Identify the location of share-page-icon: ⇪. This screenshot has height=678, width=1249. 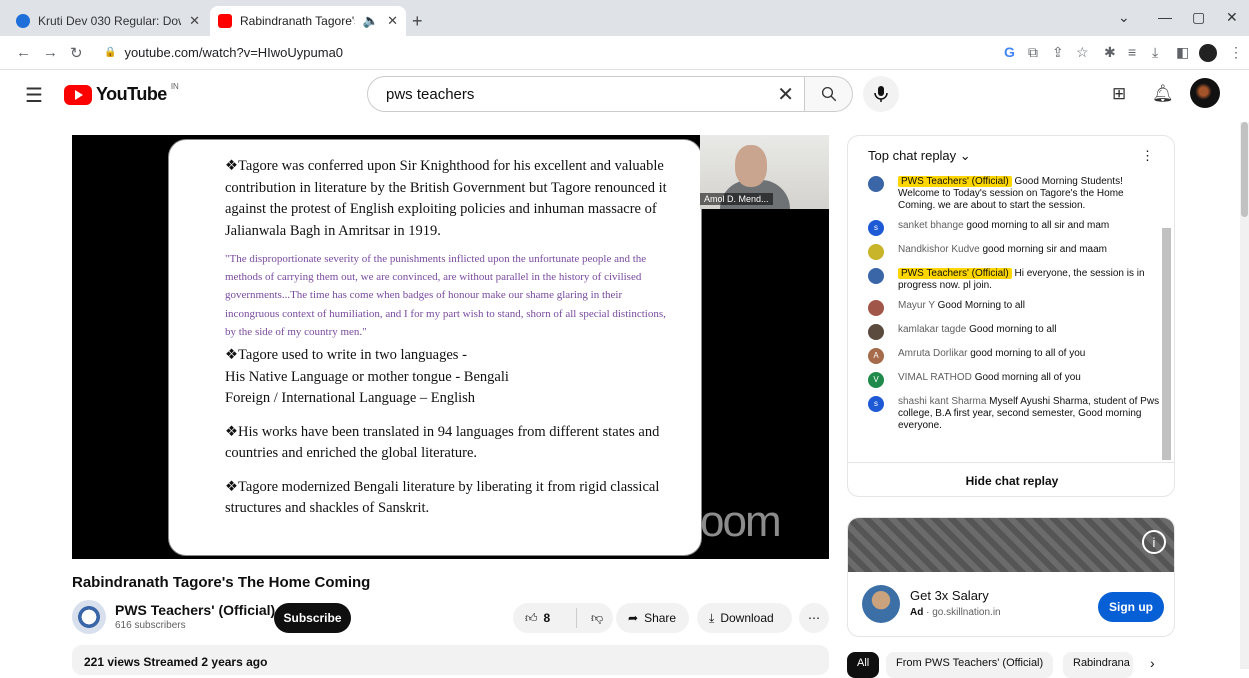
(1058, 52).